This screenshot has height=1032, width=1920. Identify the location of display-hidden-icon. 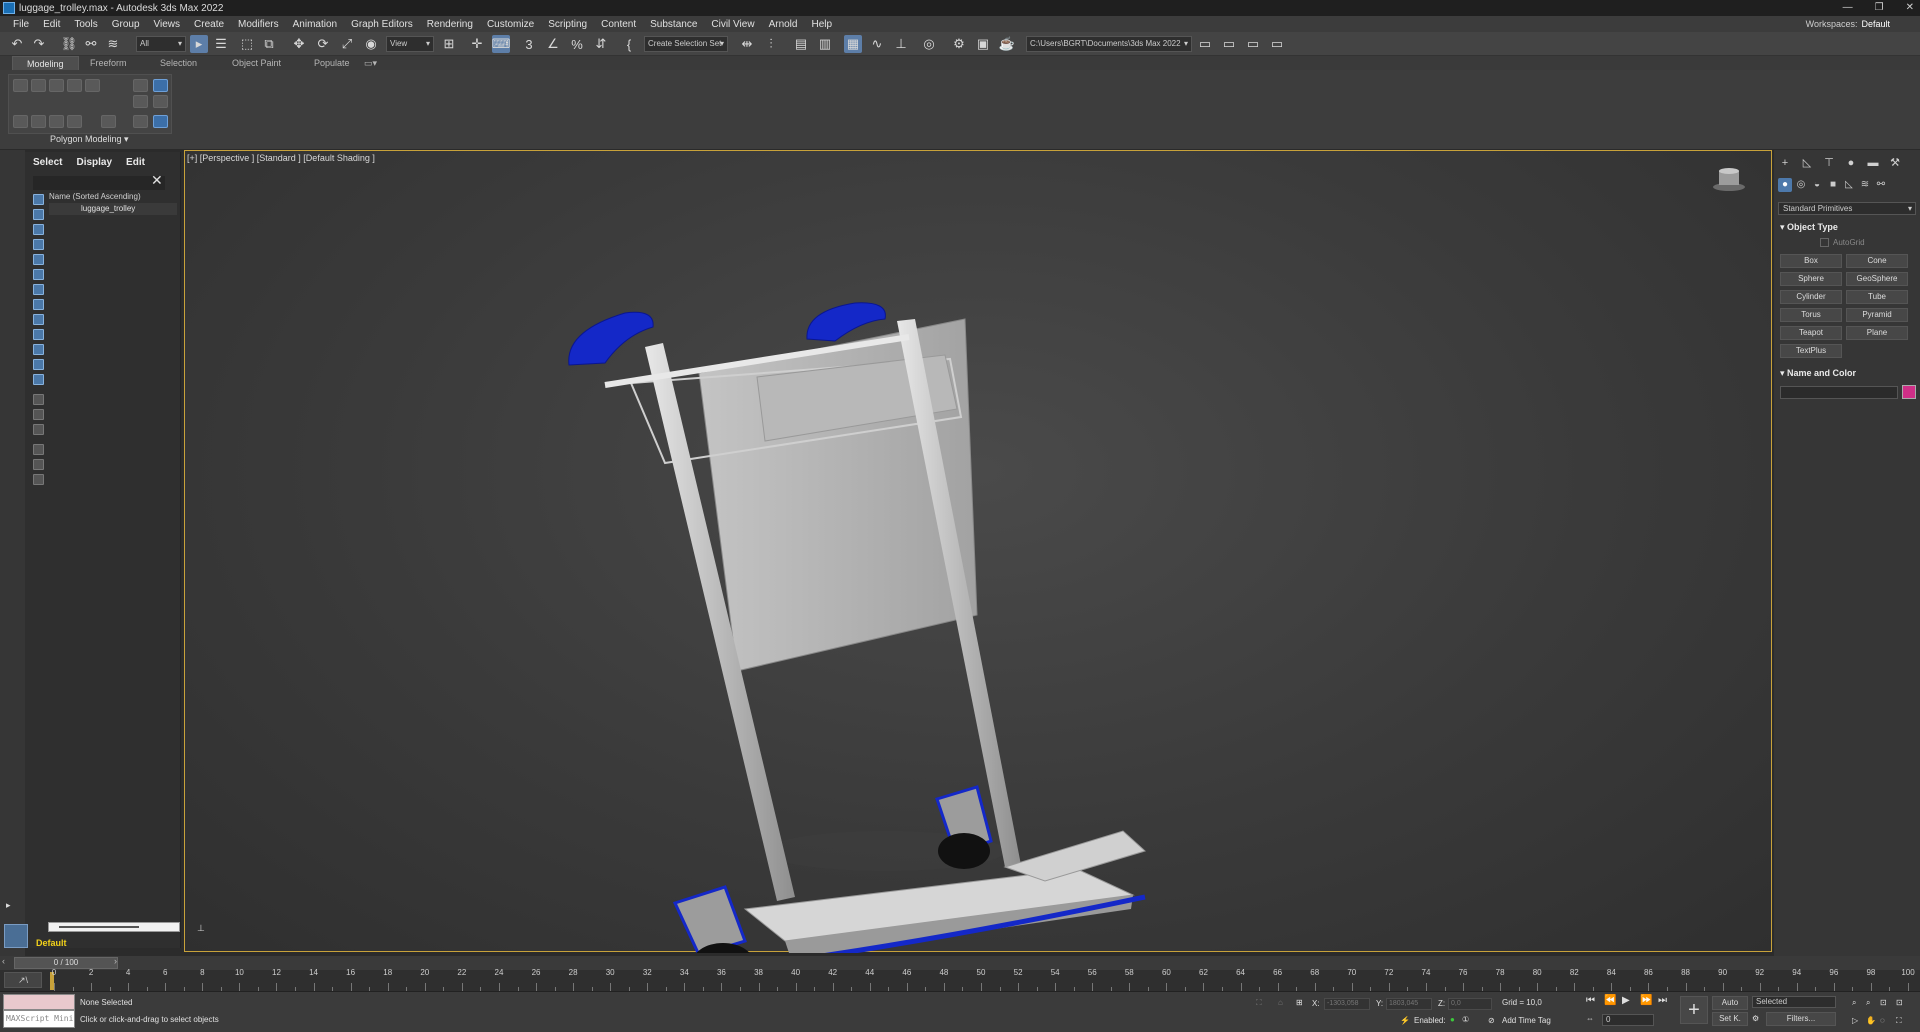
(38, 364).